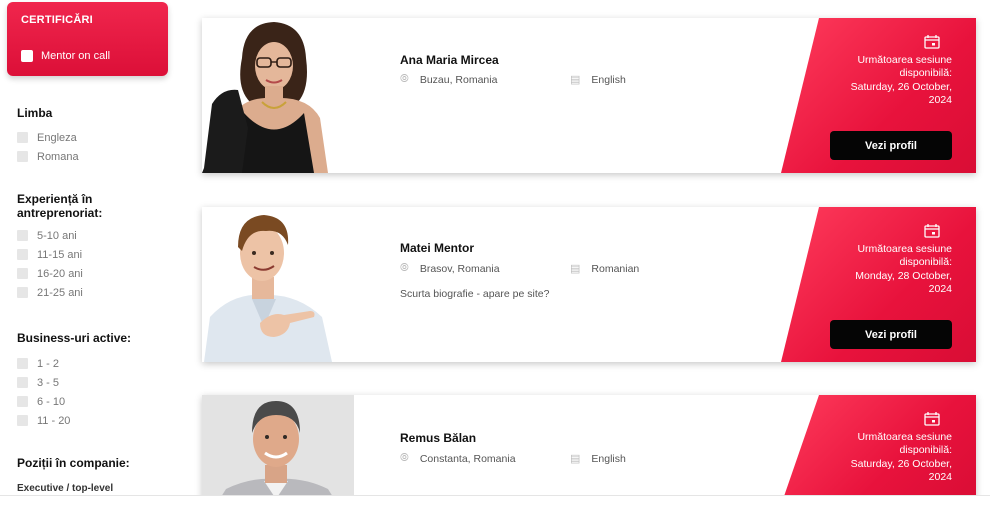 The height and width of the screenshot is (505, 990). What do you see at coordinates (57, 235) in the screenshot?
I see `option-label: 5-10 ani` at bounding box center [57, 235].